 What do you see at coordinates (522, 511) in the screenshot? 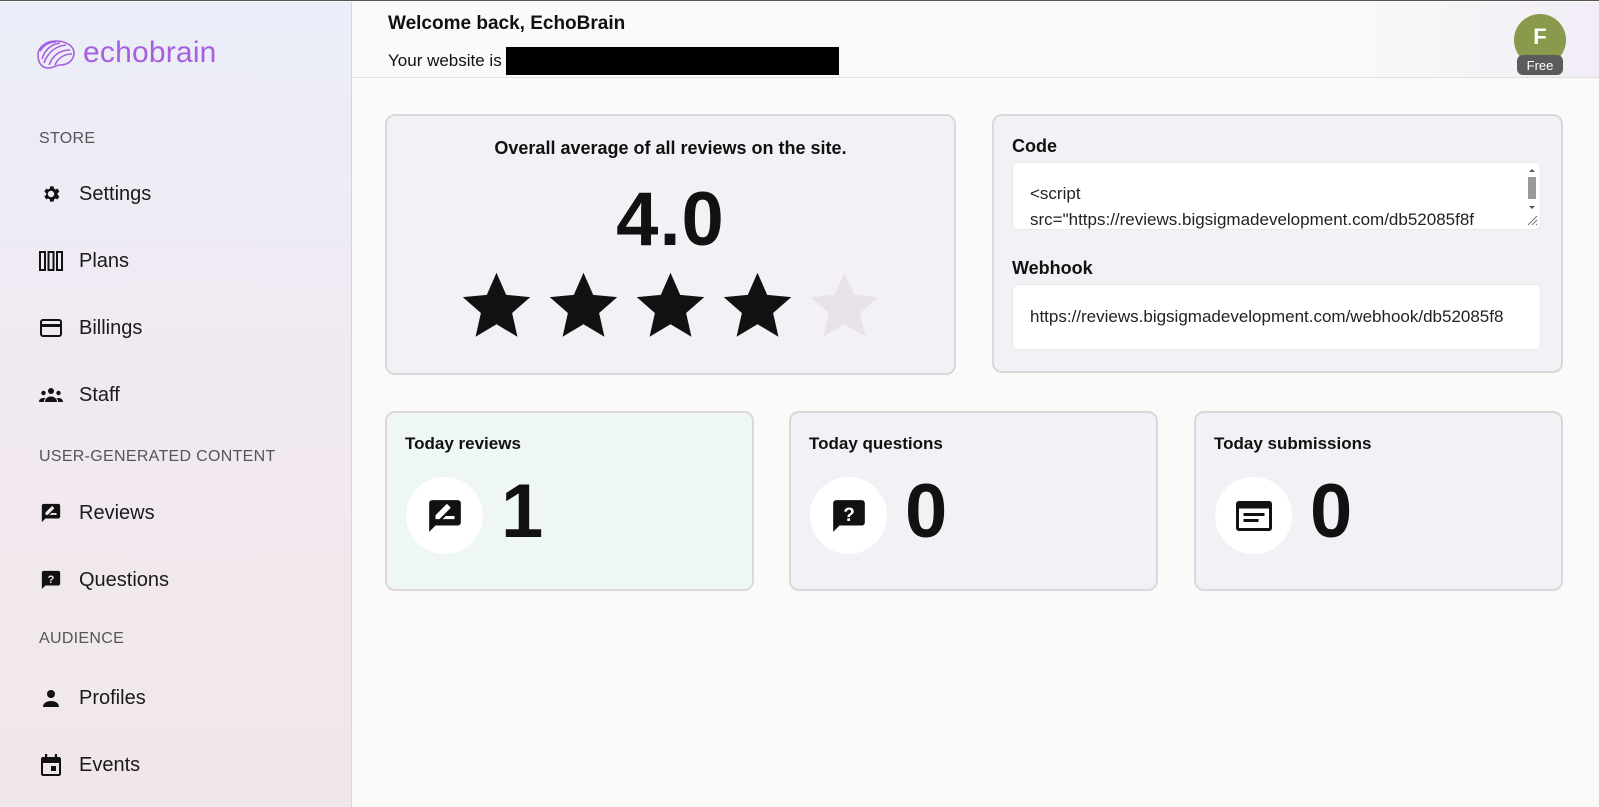
I see `stat-value: 1` at bounding box center [522, 511].